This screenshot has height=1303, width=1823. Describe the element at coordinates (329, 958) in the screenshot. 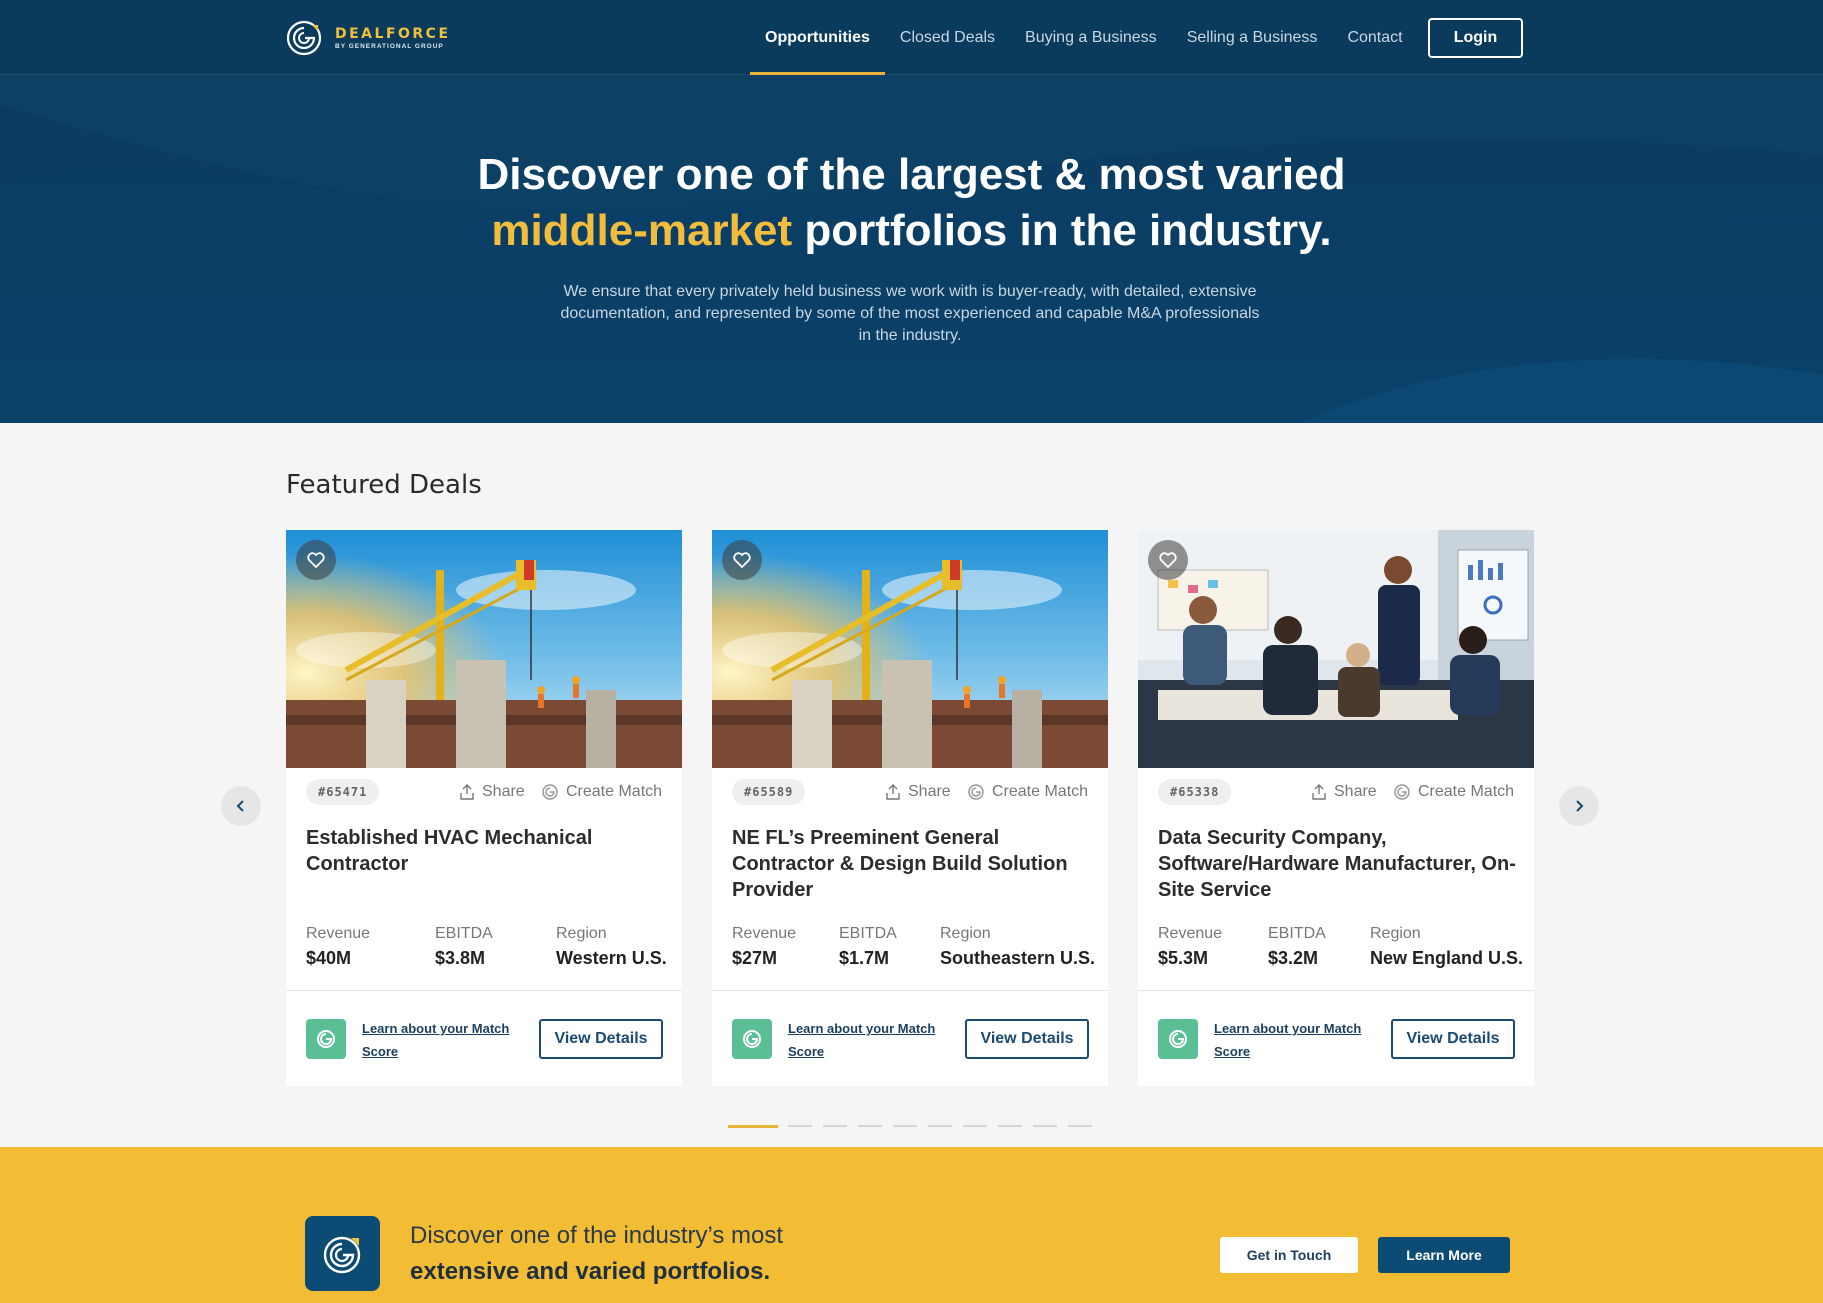

I see `revenue-value: $40M` at that location.